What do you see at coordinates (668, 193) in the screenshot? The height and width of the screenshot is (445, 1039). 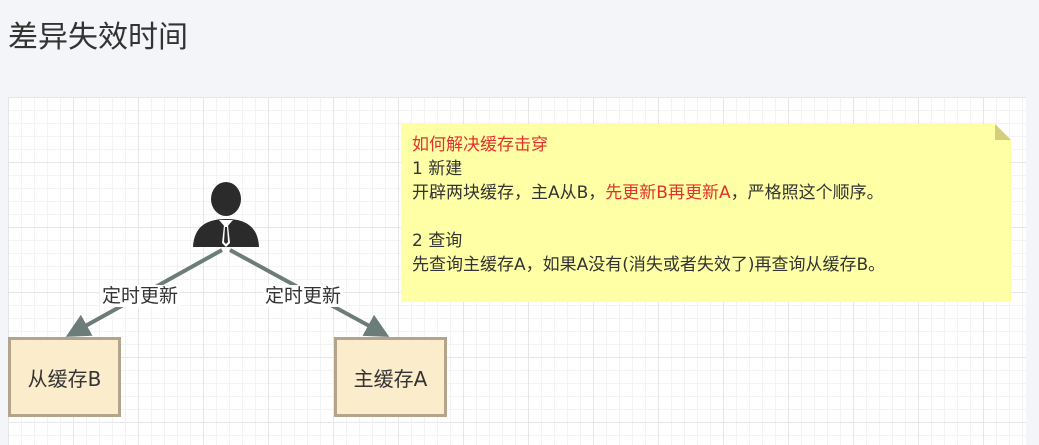 I see `note-section1-highlight: 先更新B再更新A` at bounding box center [668, 193].